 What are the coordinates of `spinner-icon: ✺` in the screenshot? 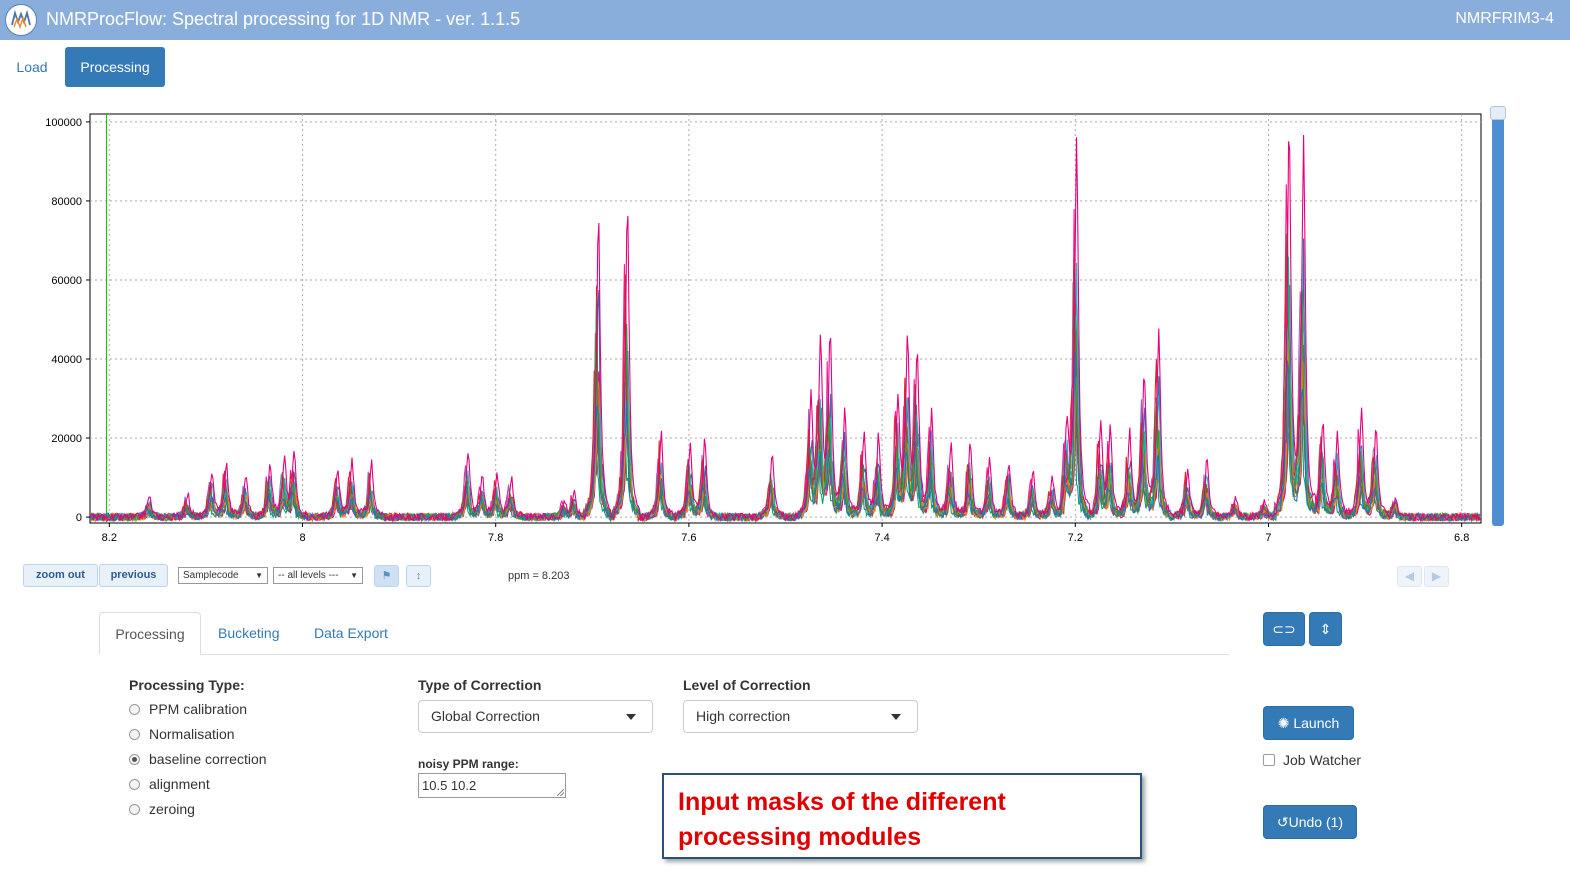 It's located at (1283, 723).